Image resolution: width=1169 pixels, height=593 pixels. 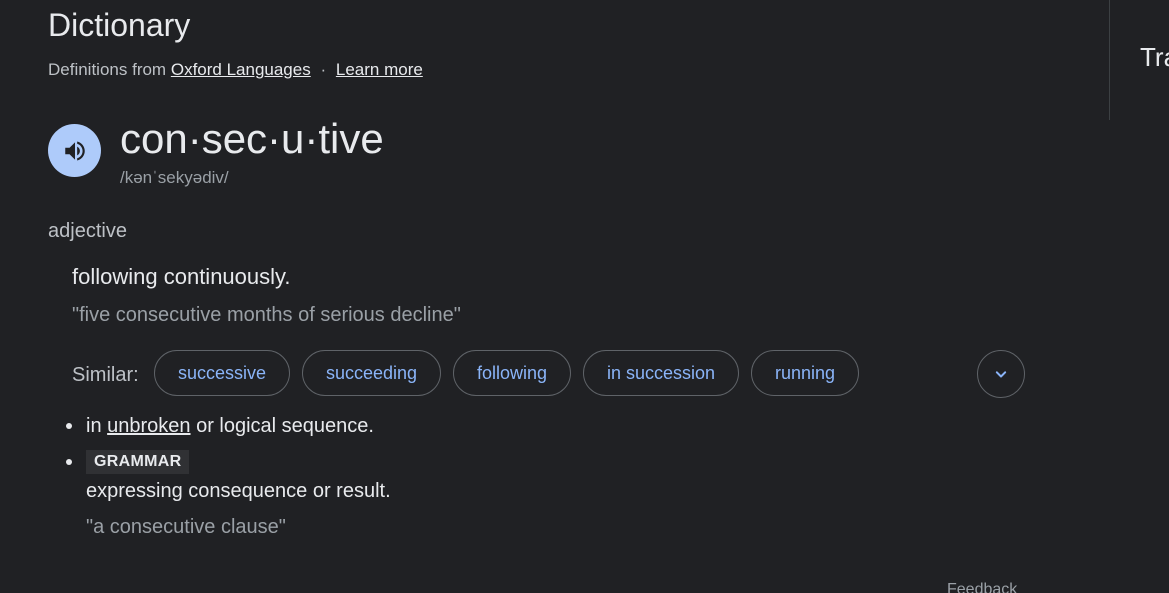 What do you see at coordinates (241, 69) in the screenshot?
I see `oxford-languages-link: Oxford Languages` at bounding box center [241, 69].